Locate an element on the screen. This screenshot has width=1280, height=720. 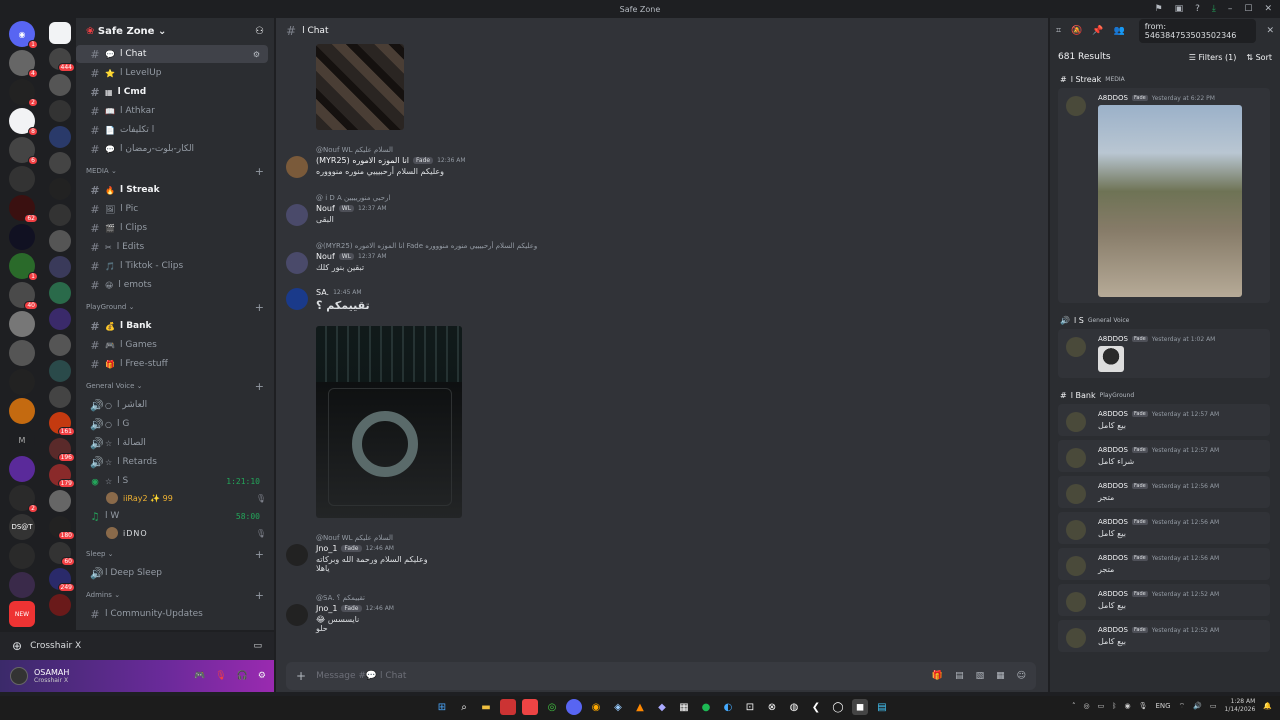
channel-athkar: # 📖 ا Athkar is located at coordinates (172, 111).